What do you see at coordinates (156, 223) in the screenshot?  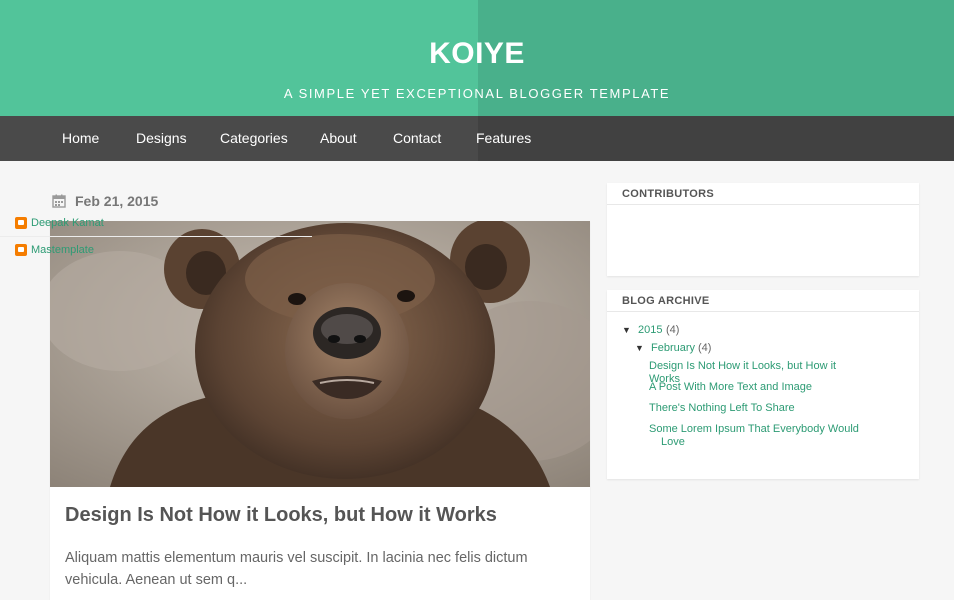 I see `contributor-item: Deepak Kamat` at bounding box center [156, 223].